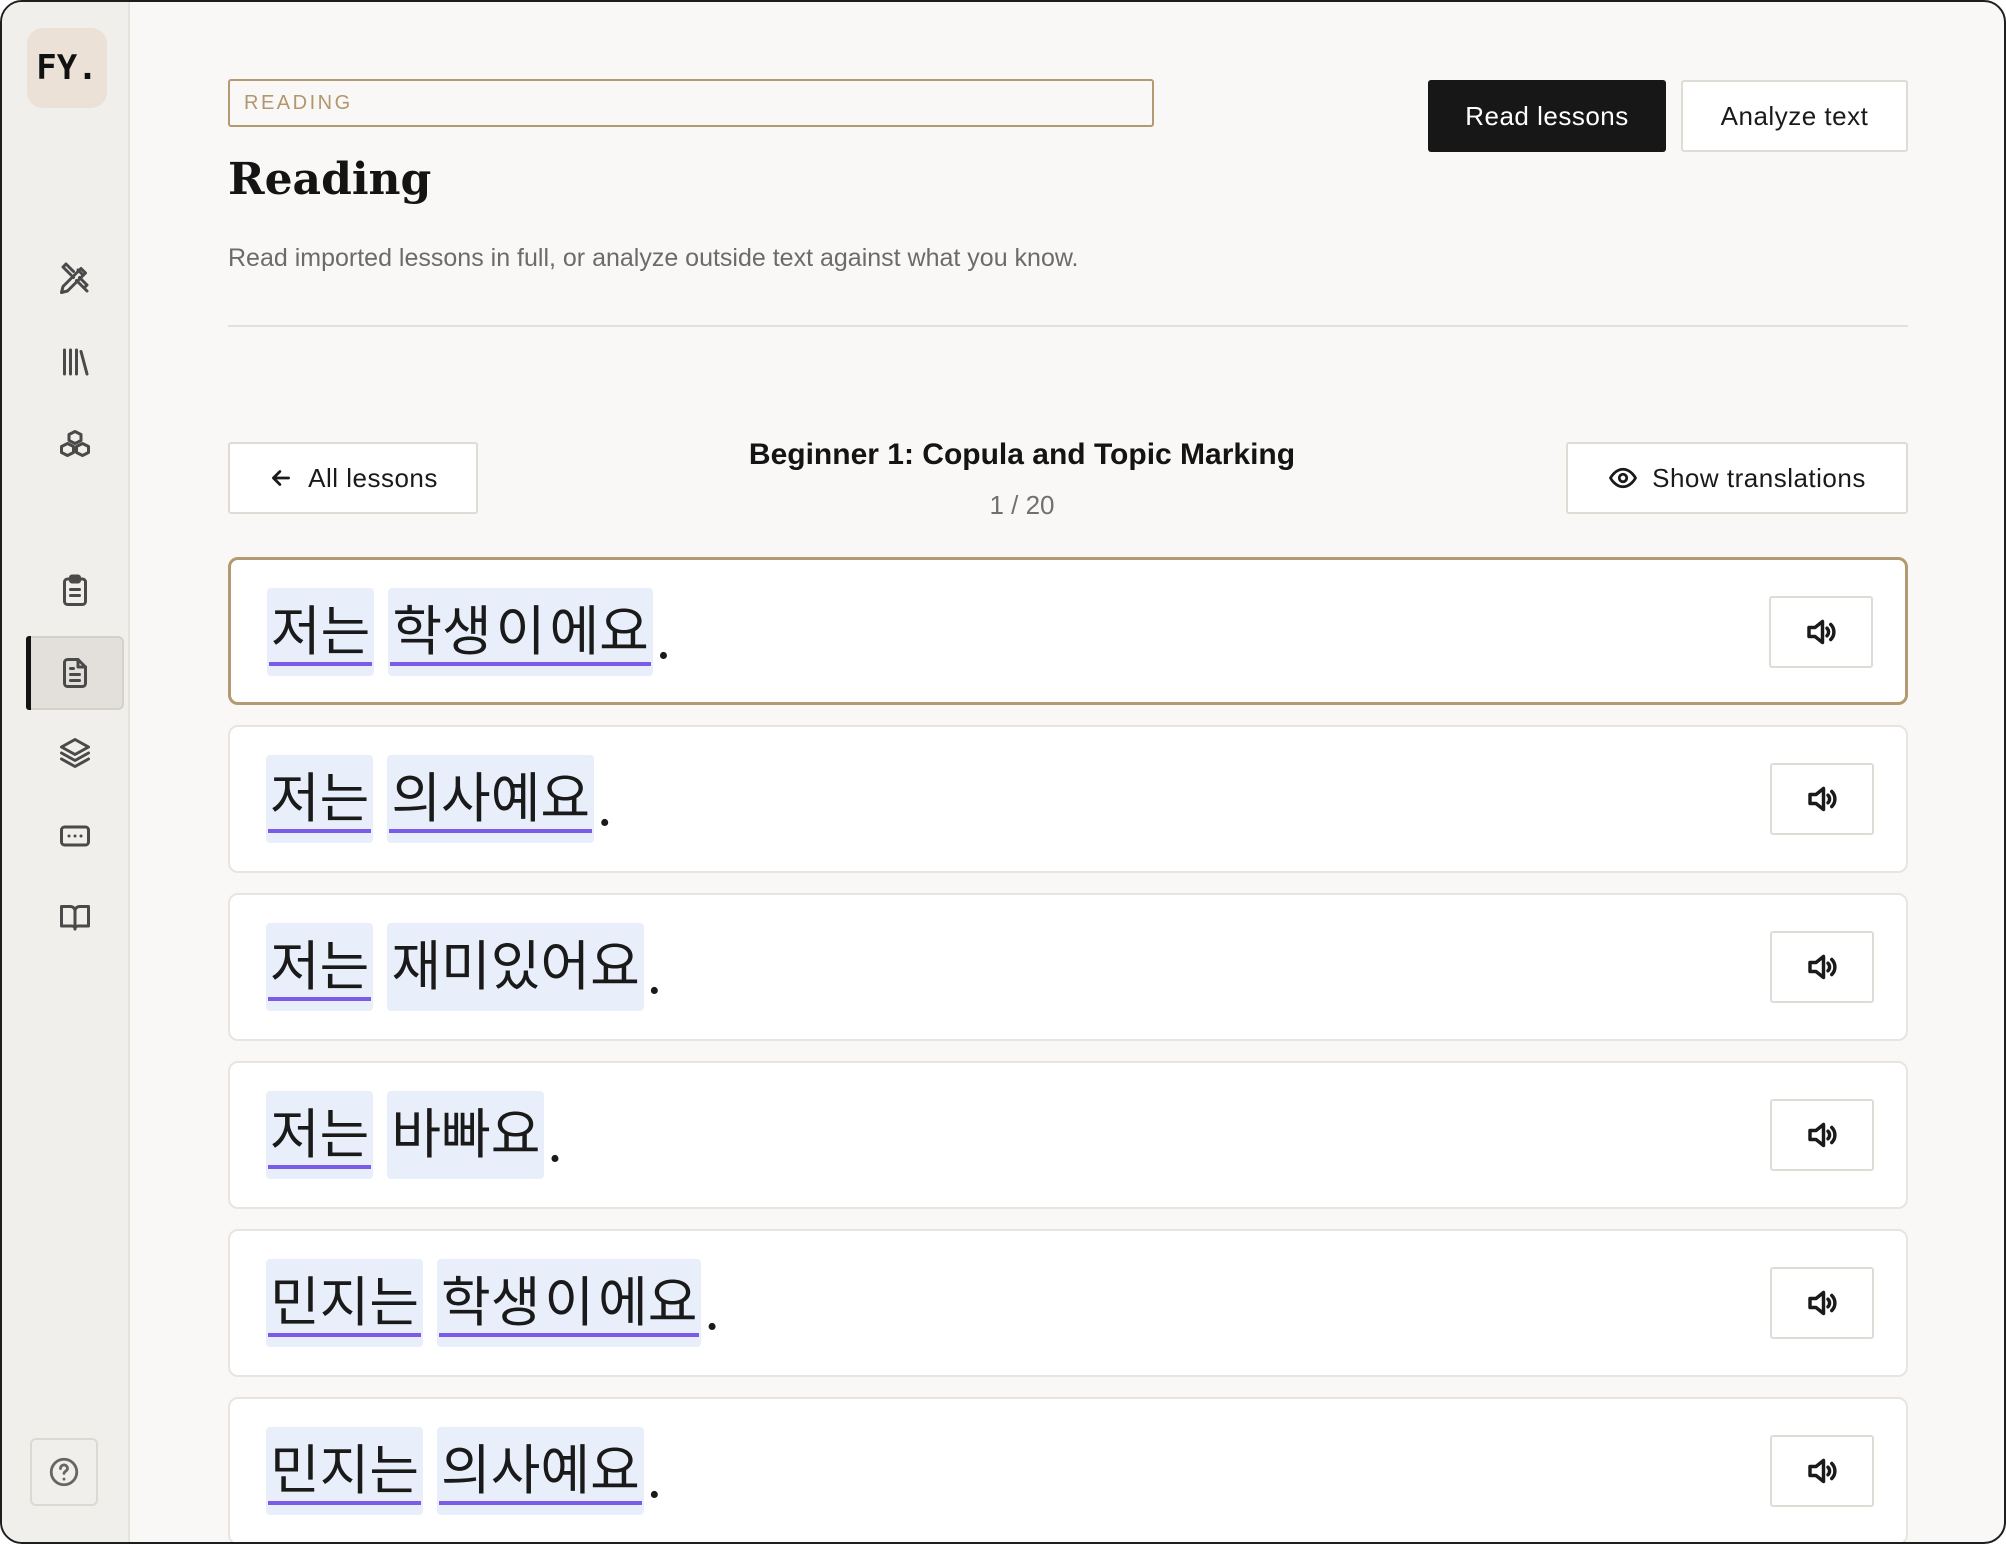 This screenshot has height=1544, width=2006. I want to click on page-title: Reading, so click(330, 179).